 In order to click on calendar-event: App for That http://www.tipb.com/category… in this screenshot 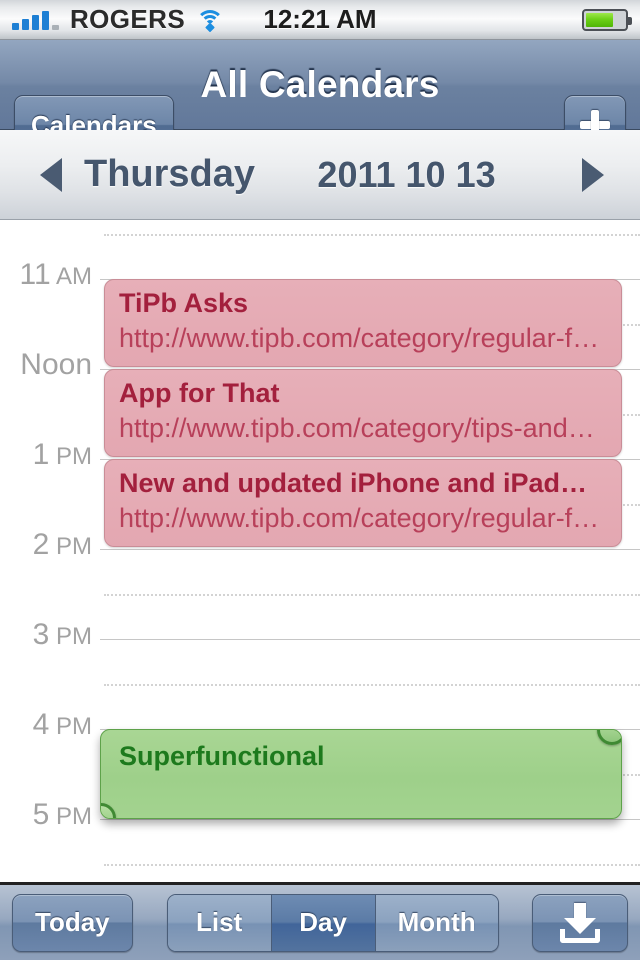, I will do `click(363, 413)`.